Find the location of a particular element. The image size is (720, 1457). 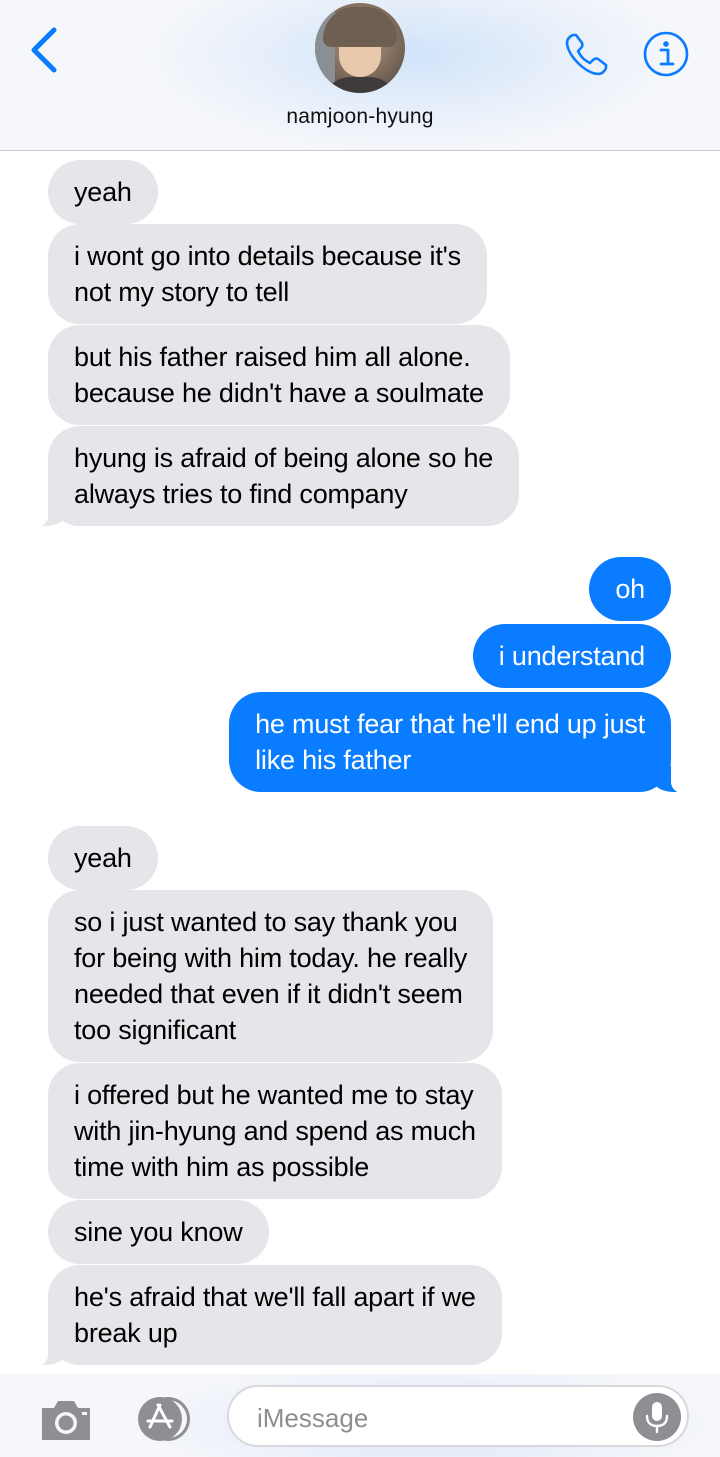

info-icon is located at coordinates (666, 54).